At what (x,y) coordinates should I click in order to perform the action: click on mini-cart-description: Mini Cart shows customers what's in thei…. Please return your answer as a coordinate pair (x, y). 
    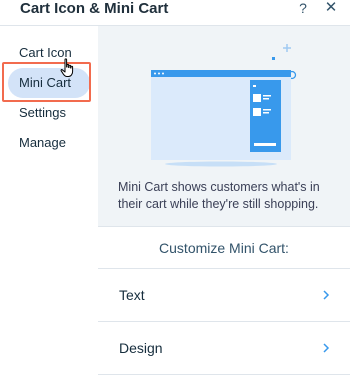
    Looking at the image, I should click on (219, 195).